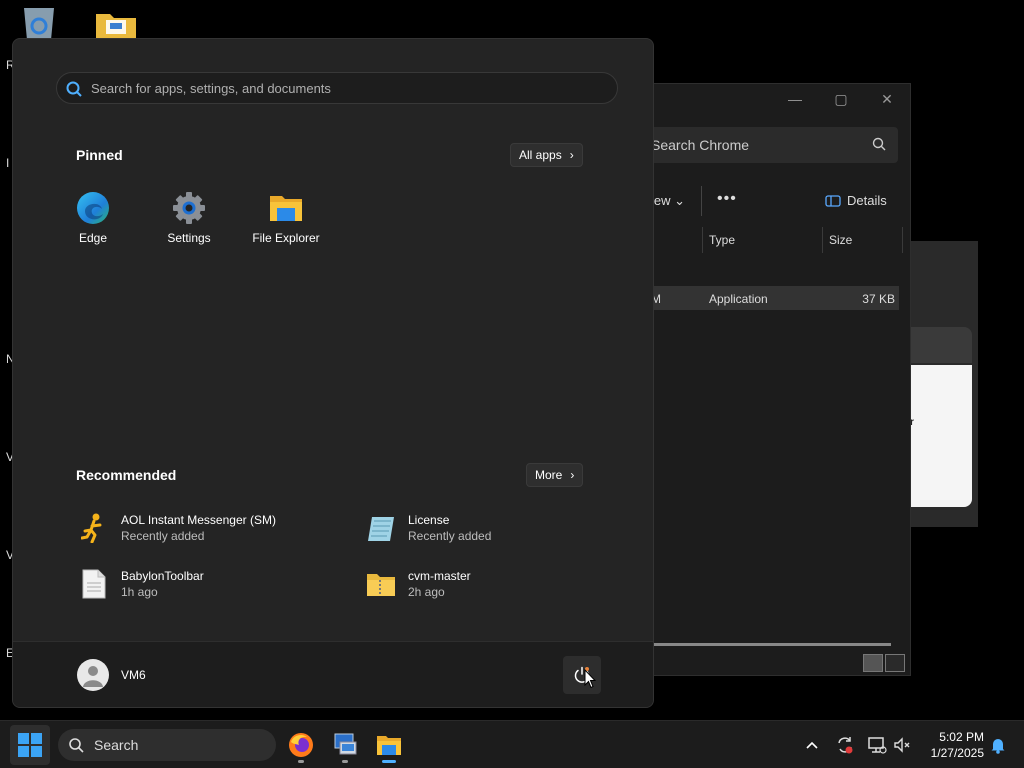  I want to click on start-search-box, so click(337, 88).